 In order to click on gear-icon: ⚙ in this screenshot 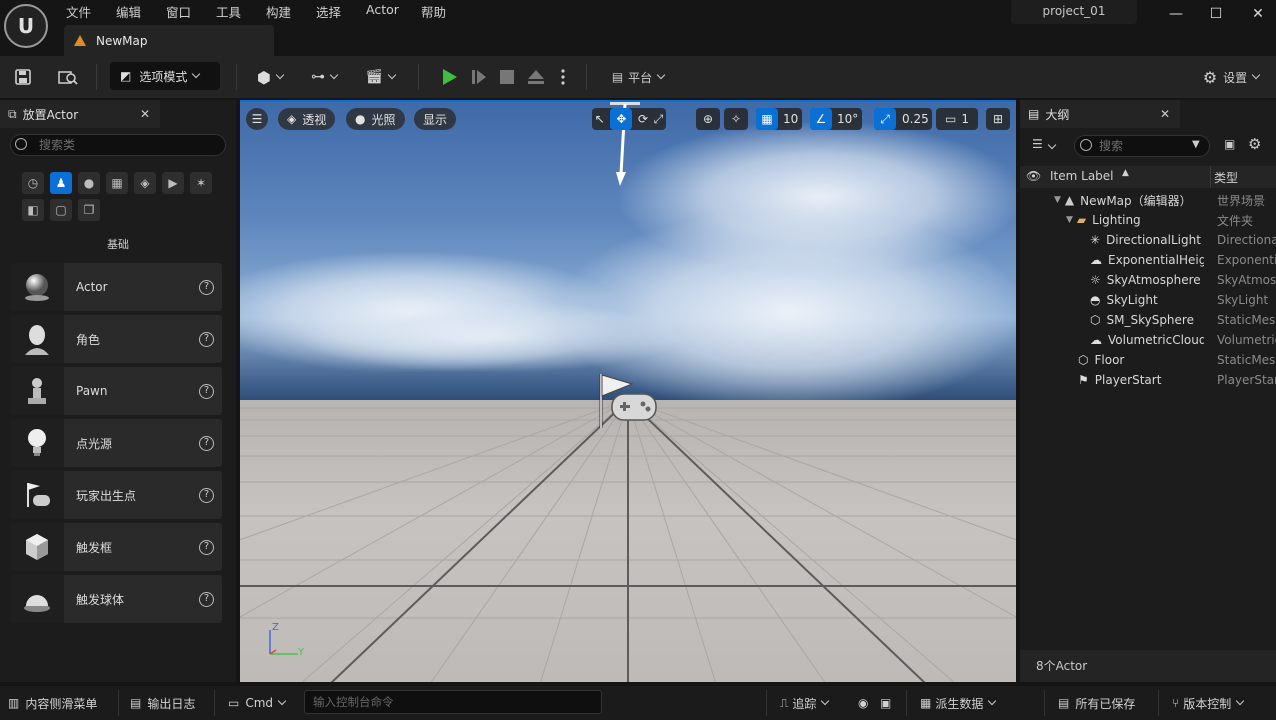, I will do `click(1254, 144)`.